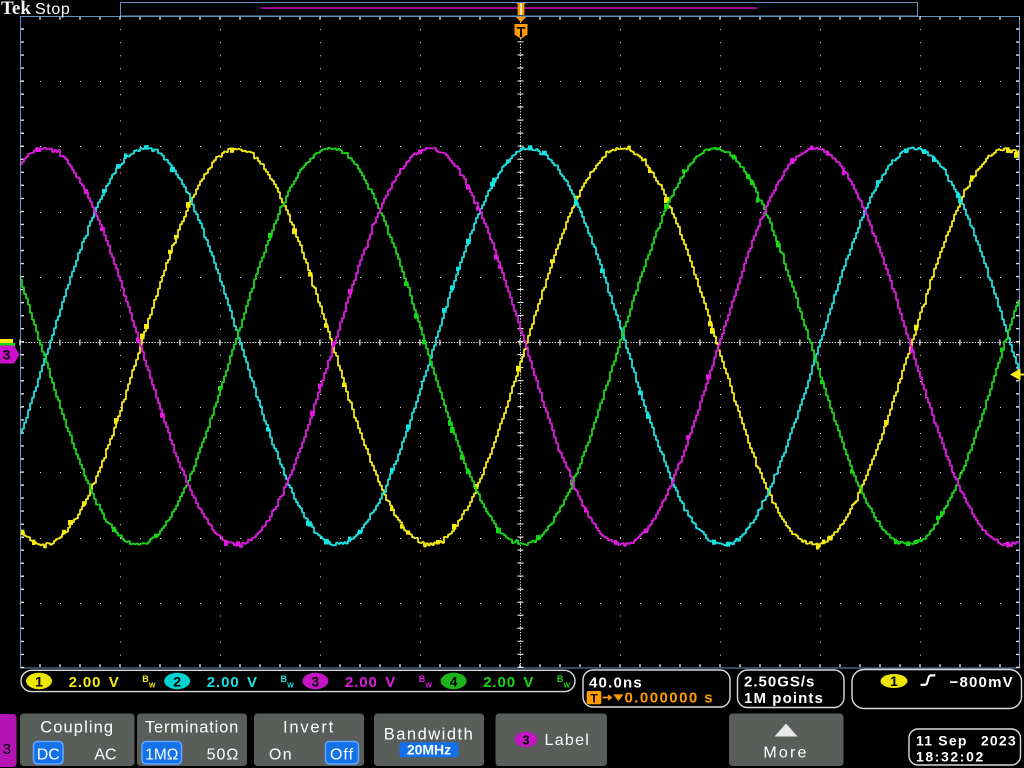 This screenshot has height=768, width=1024. Describe the element at coordinates (568, 740) in the screenshot. I see `svg-text: Label` at that location.